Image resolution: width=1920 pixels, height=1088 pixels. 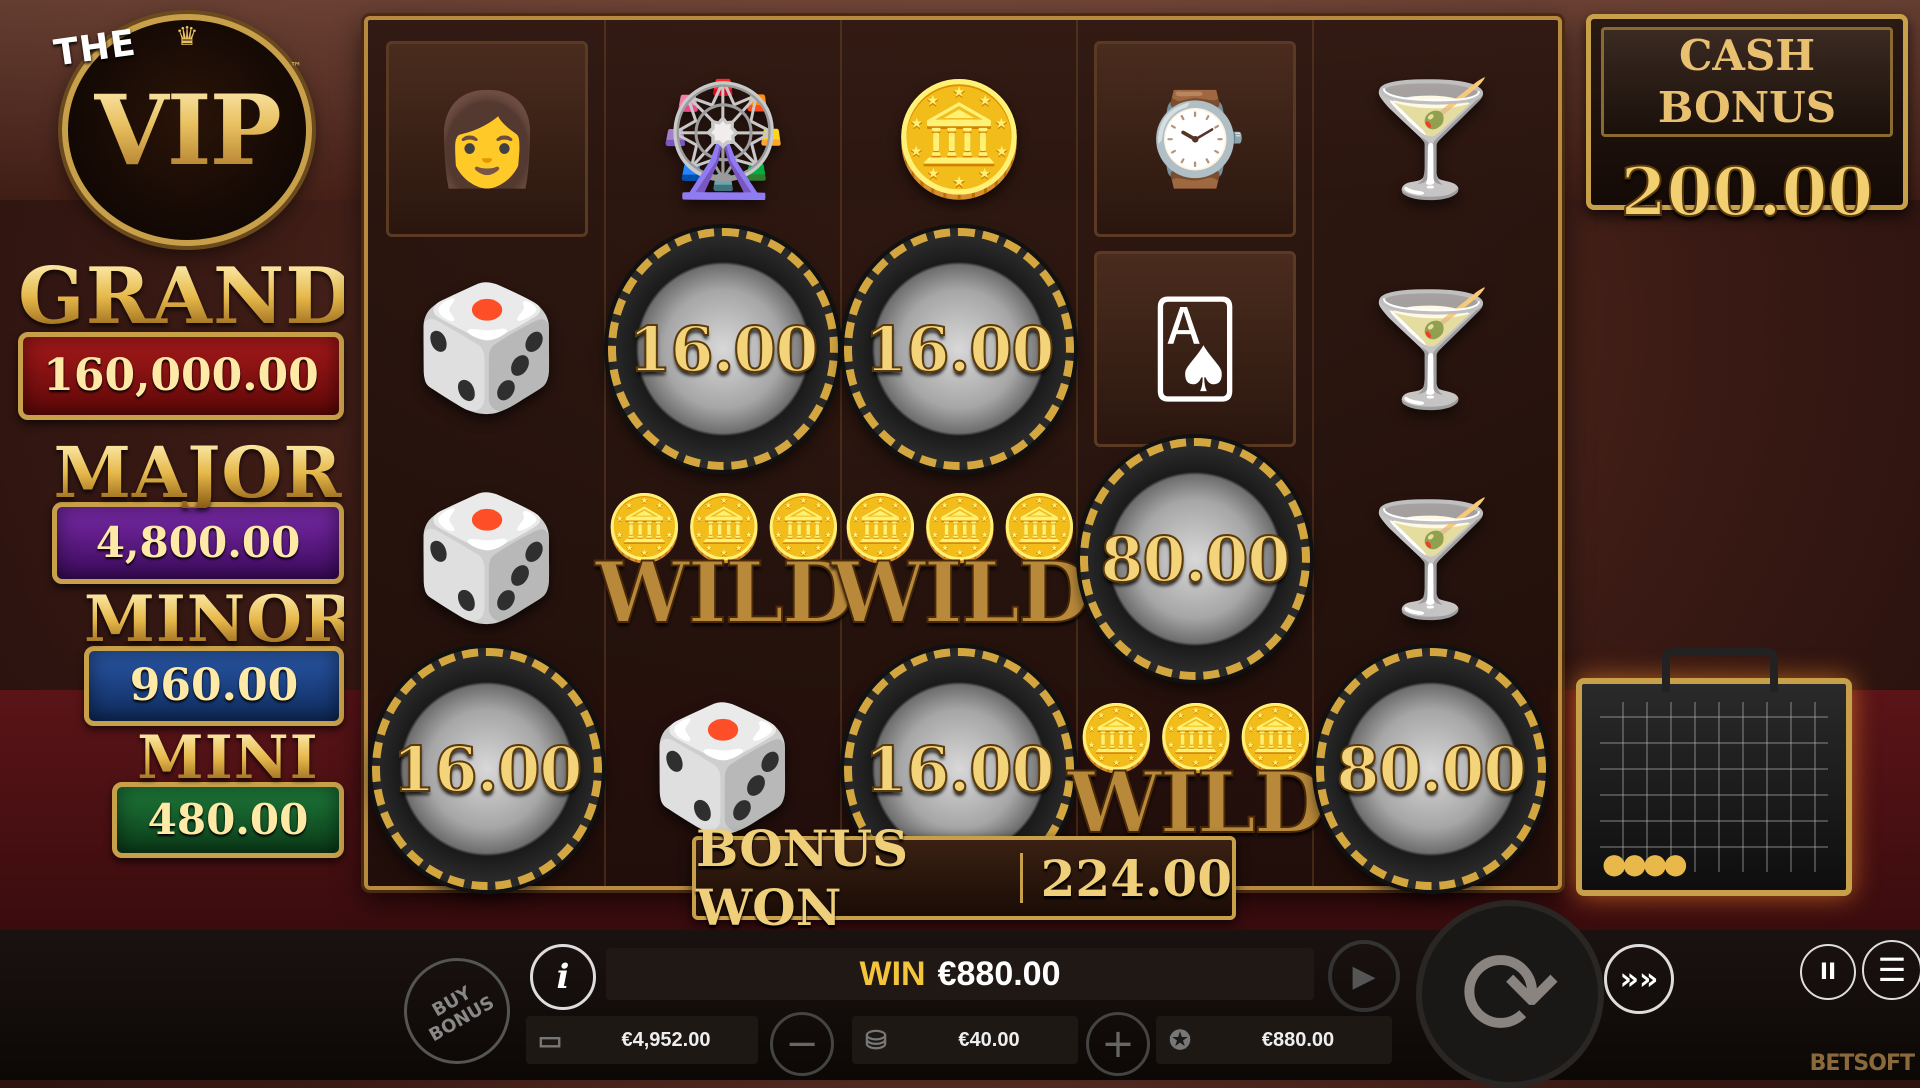 What do you see at coordinates (1136, 878) in the screenshot?
I see `bonus-won-value: 224.00` at bounding box center [1136, 878].